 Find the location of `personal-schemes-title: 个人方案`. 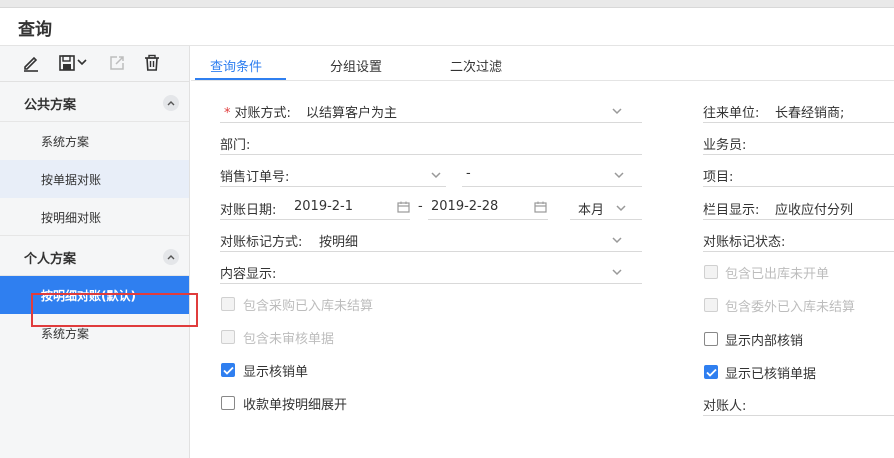

personal-schemes-title: 个人方案 is located at coordinates (50, 259).